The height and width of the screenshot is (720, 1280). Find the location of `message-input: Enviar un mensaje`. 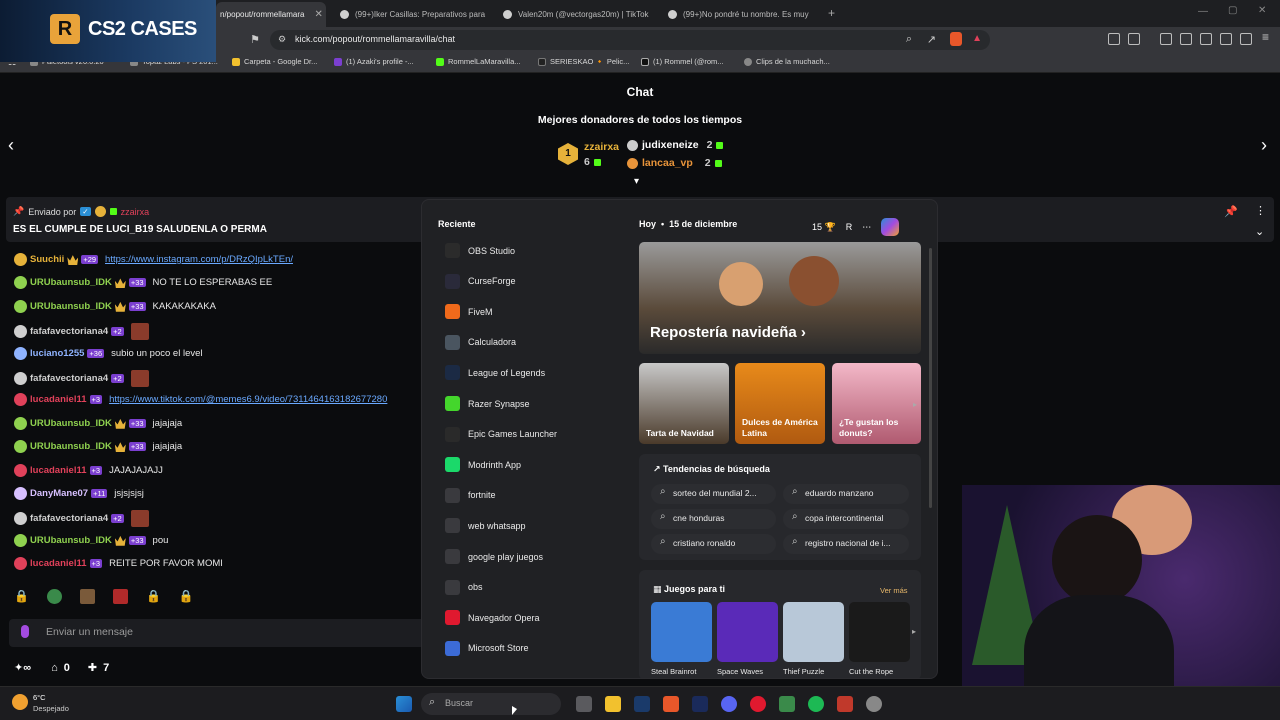

message-input: Enviar un mensaje is located at coordinates (219, 633).